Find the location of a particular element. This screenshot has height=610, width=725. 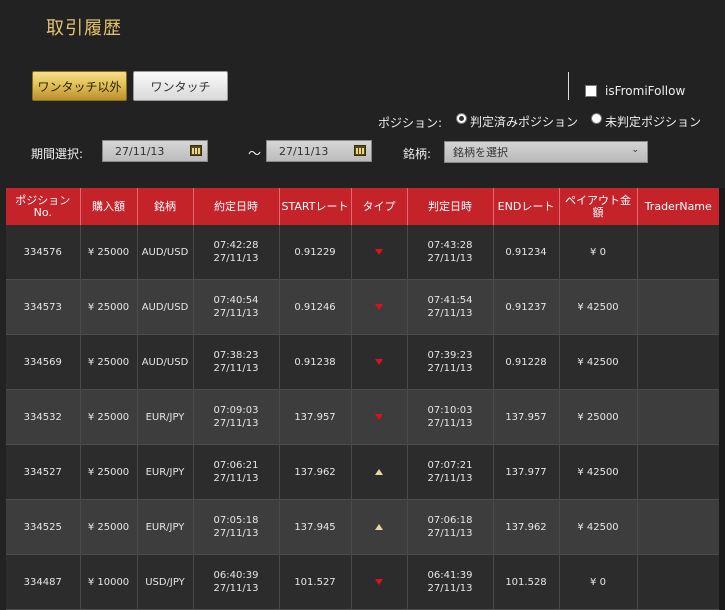

cell-judge-time: 07:06:18 is located at coordinates (450, 520).